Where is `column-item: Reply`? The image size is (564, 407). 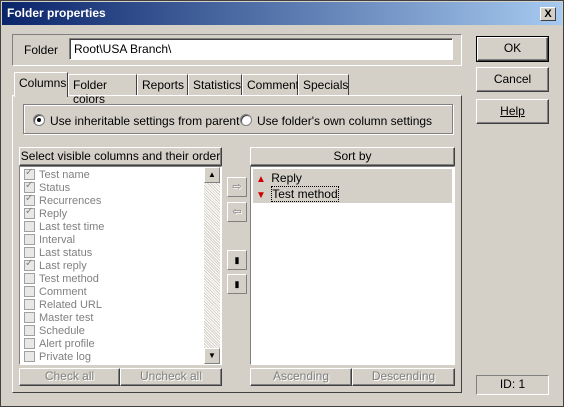 column-item: Reply is located at coordinates (45, 213).